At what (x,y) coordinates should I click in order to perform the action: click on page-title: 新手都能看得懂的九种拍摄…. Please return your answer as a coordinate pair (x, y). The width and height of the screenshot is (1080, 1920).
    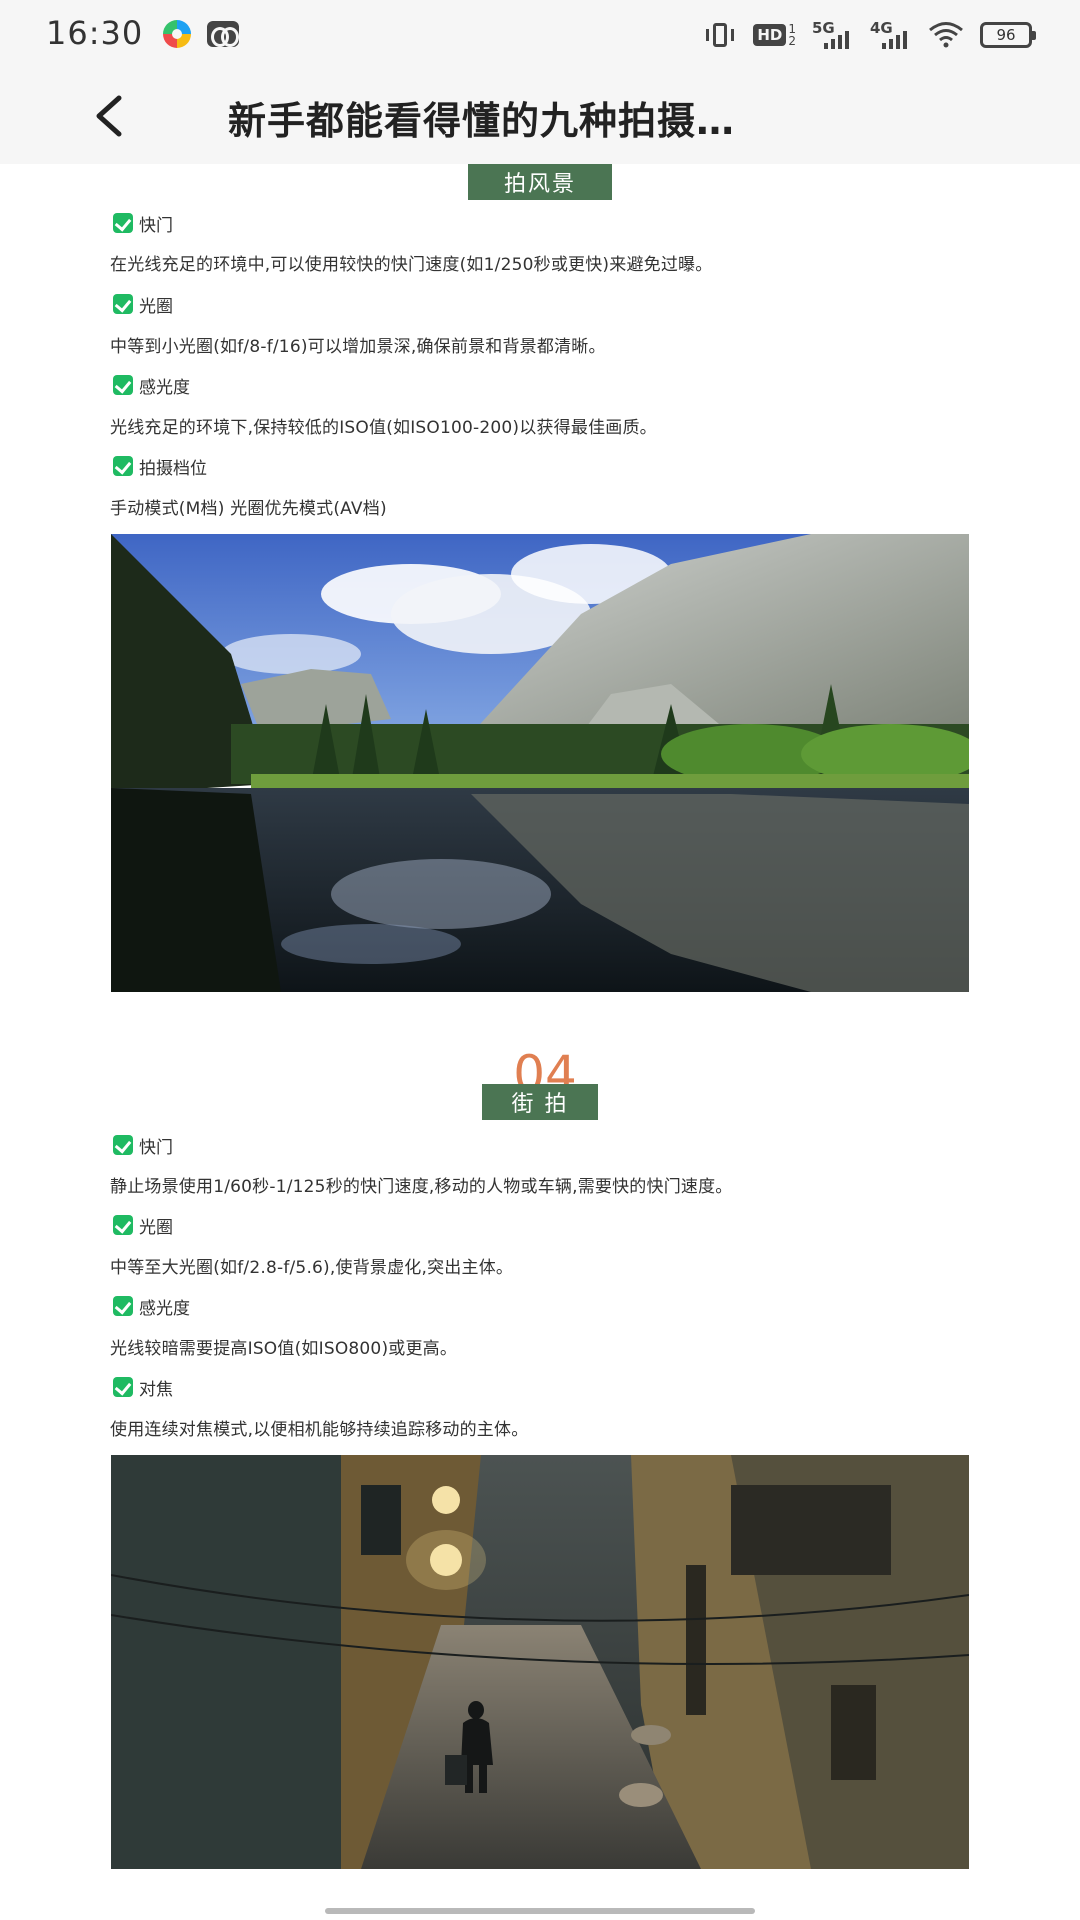
    Looking at the image, I should click on (482, 121).